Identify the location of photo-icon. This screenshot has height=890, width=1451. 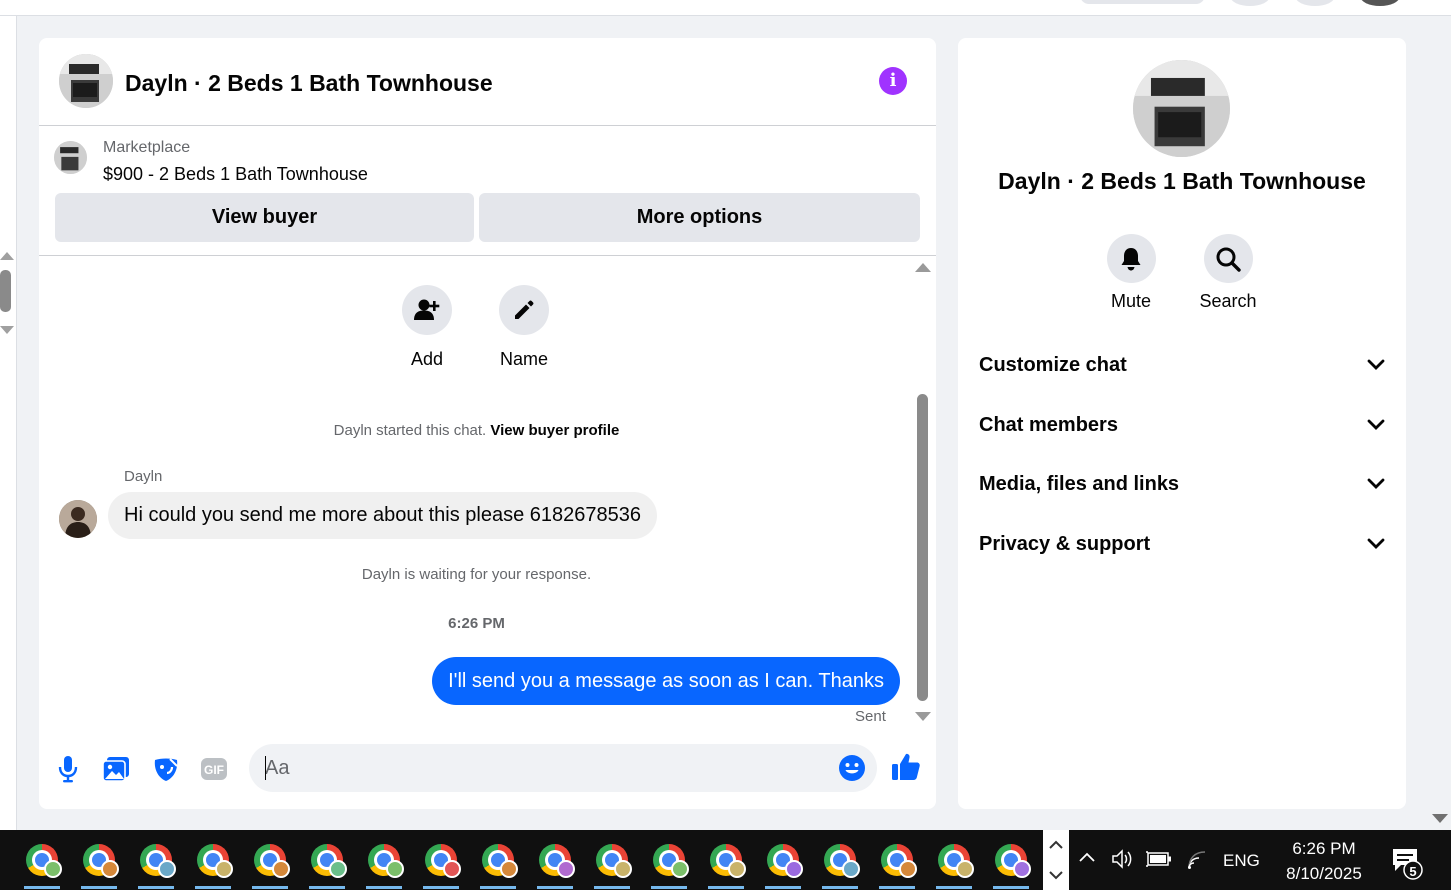
(116, 769).